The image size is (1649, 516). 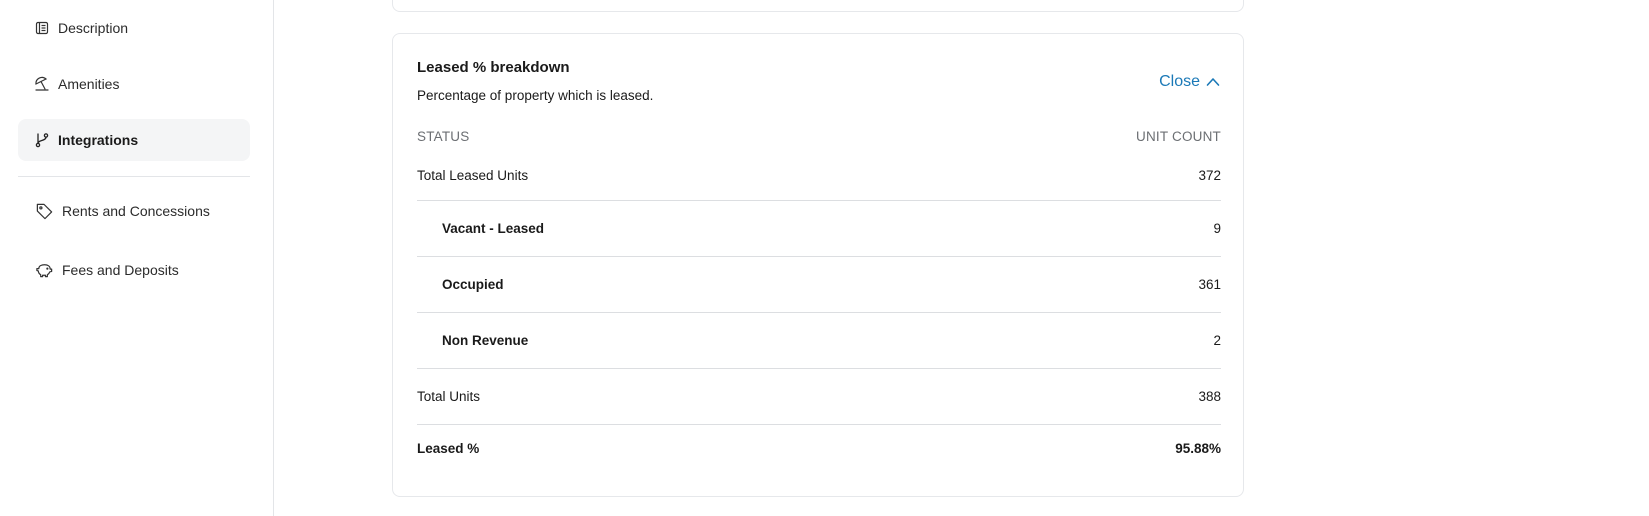 I want to click on row-value: 9, so click(x=1217, y=228).